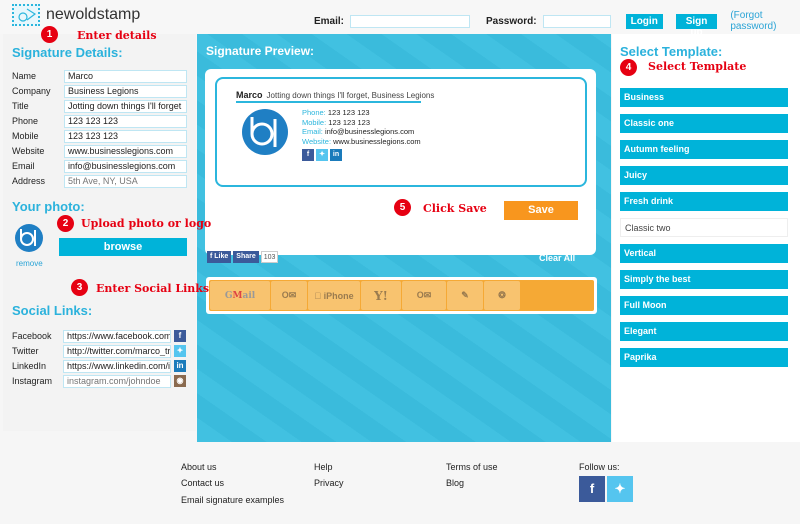 The height and width of the screenshot is (524, 800). What do you see at coordinates (125, 121) in the screenshot?
I see `phone-input` at bounding box center [125, 121].